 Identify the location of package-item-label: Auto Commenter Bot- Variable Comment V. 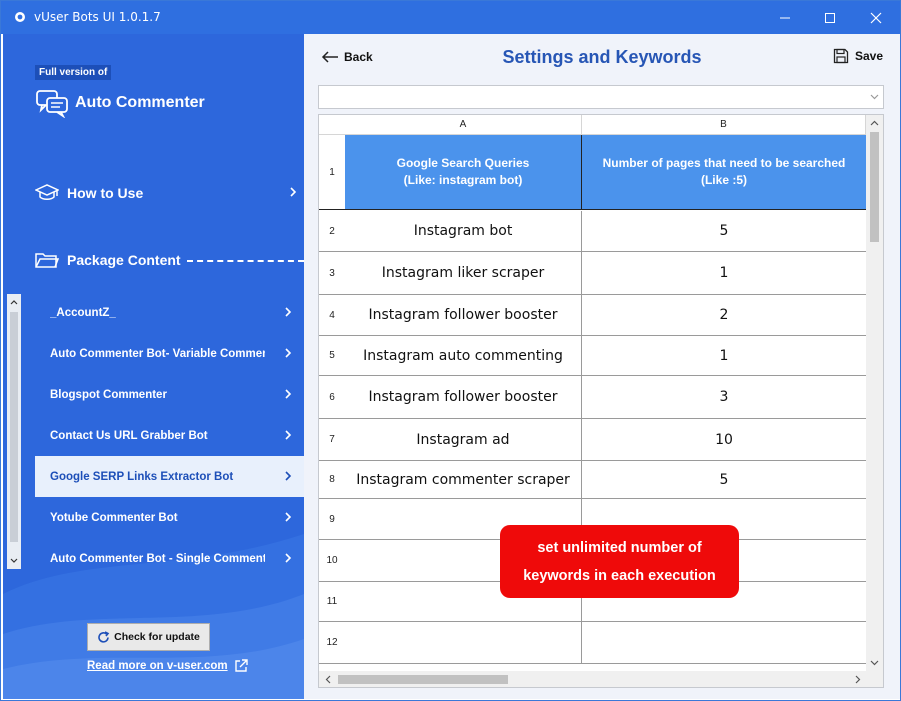
(157, 353).